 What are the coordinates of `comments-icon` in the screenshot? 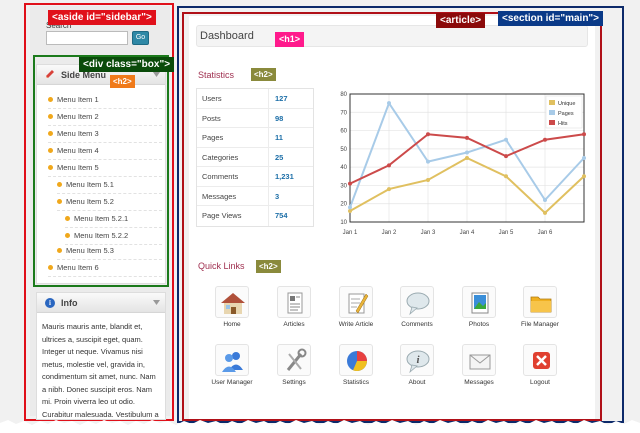 It's located at (418, 304).